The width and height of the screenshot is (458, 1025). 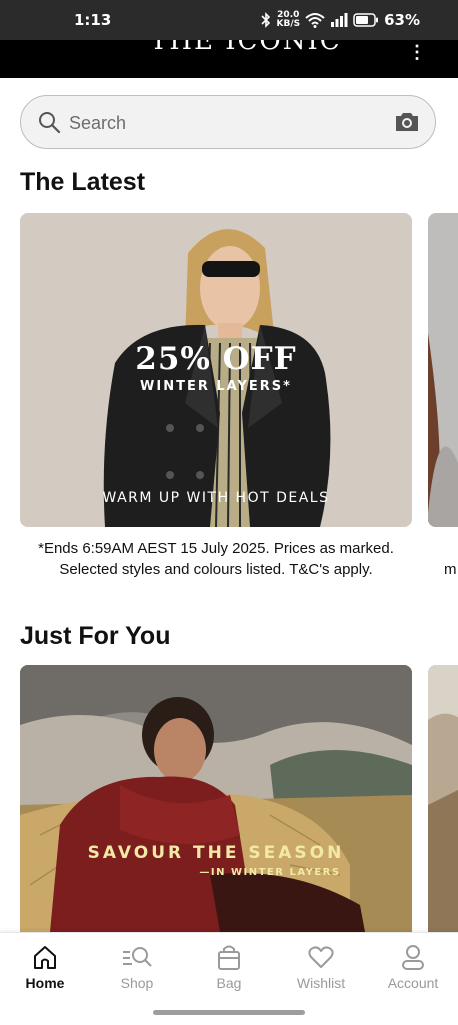 I want to click on signal-icon, so click(x=339, y=20).